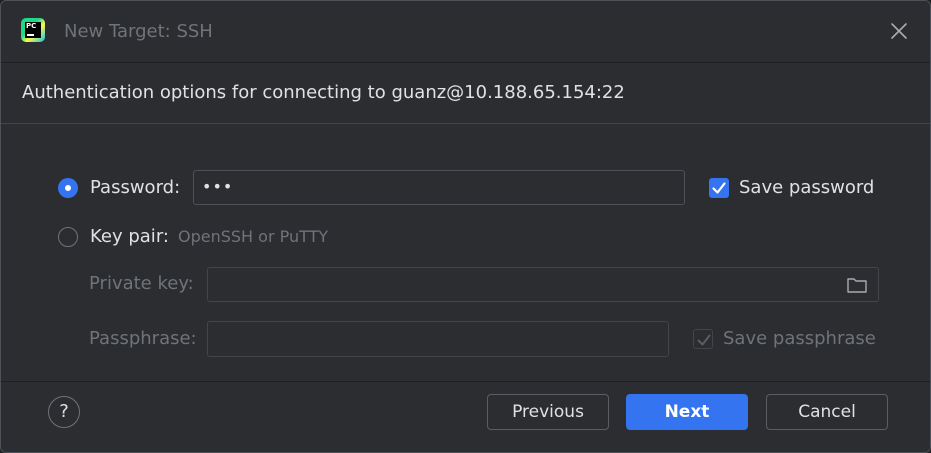  What do you see at coordinates (807, 187) in the screenshot?
I see `save-password-label: Save password` at bounding box center [807, 187].